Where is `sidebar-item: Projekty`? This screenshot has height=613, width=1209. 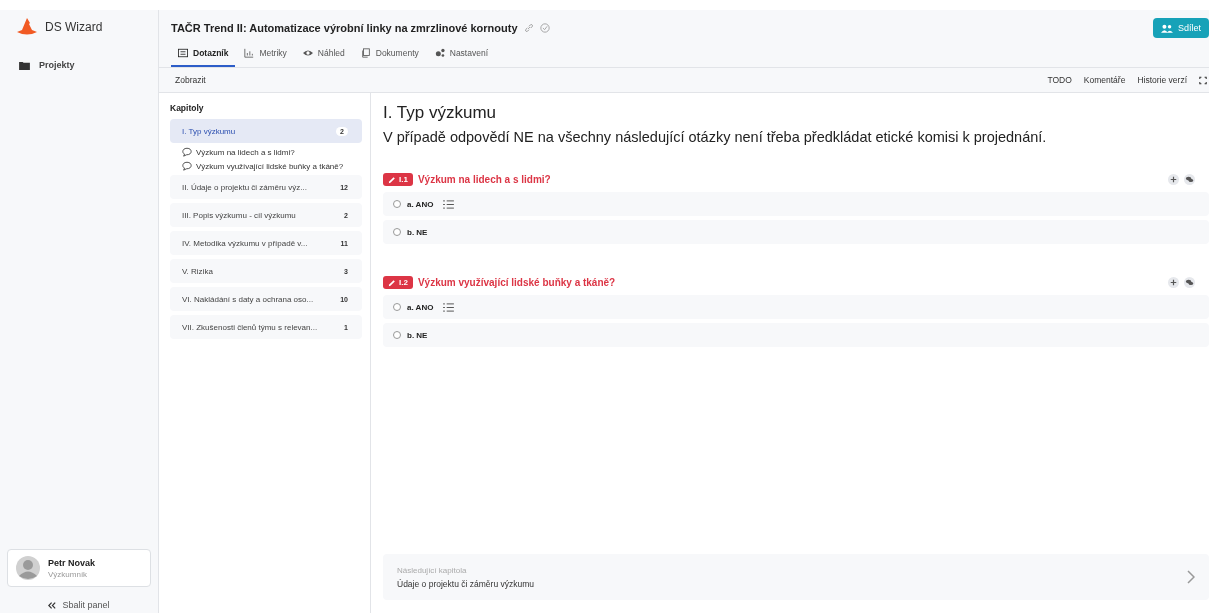 sidebar-item: Projekty is located at coordinates (79, 65).